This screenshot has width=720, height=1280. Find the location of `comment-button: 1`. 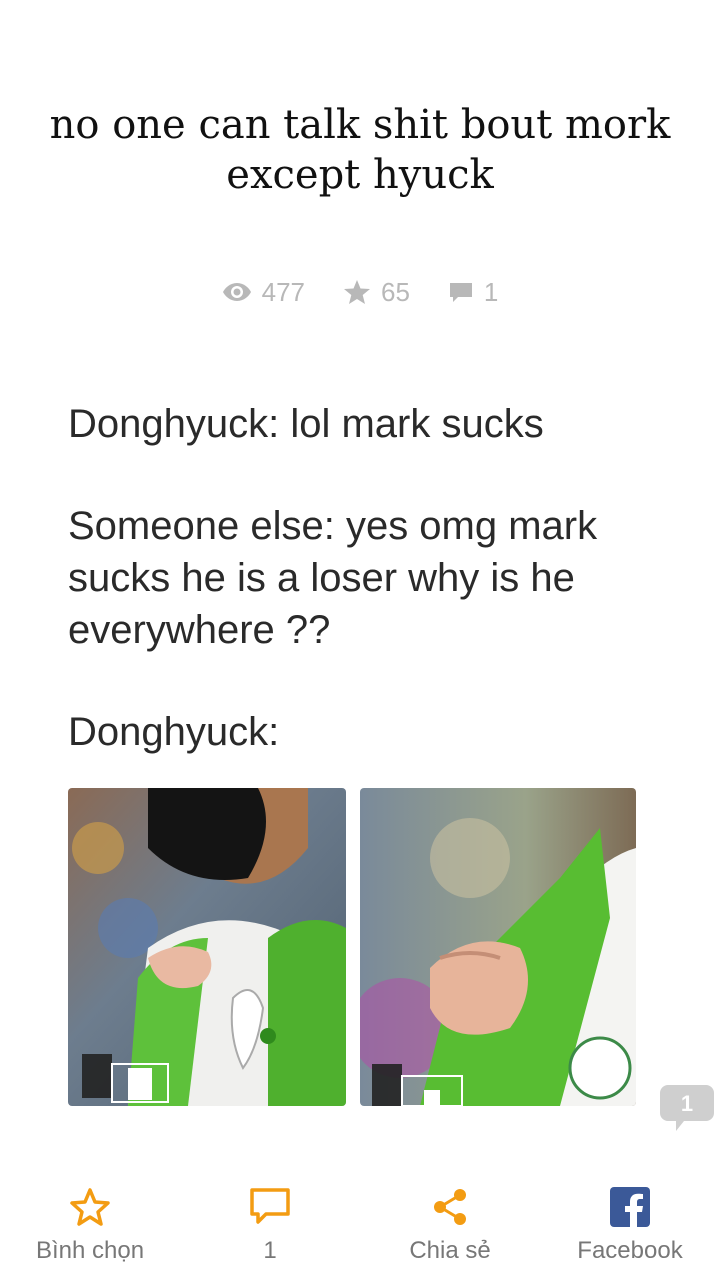

comment-button: 1 is located at coordinates (270, 1227).